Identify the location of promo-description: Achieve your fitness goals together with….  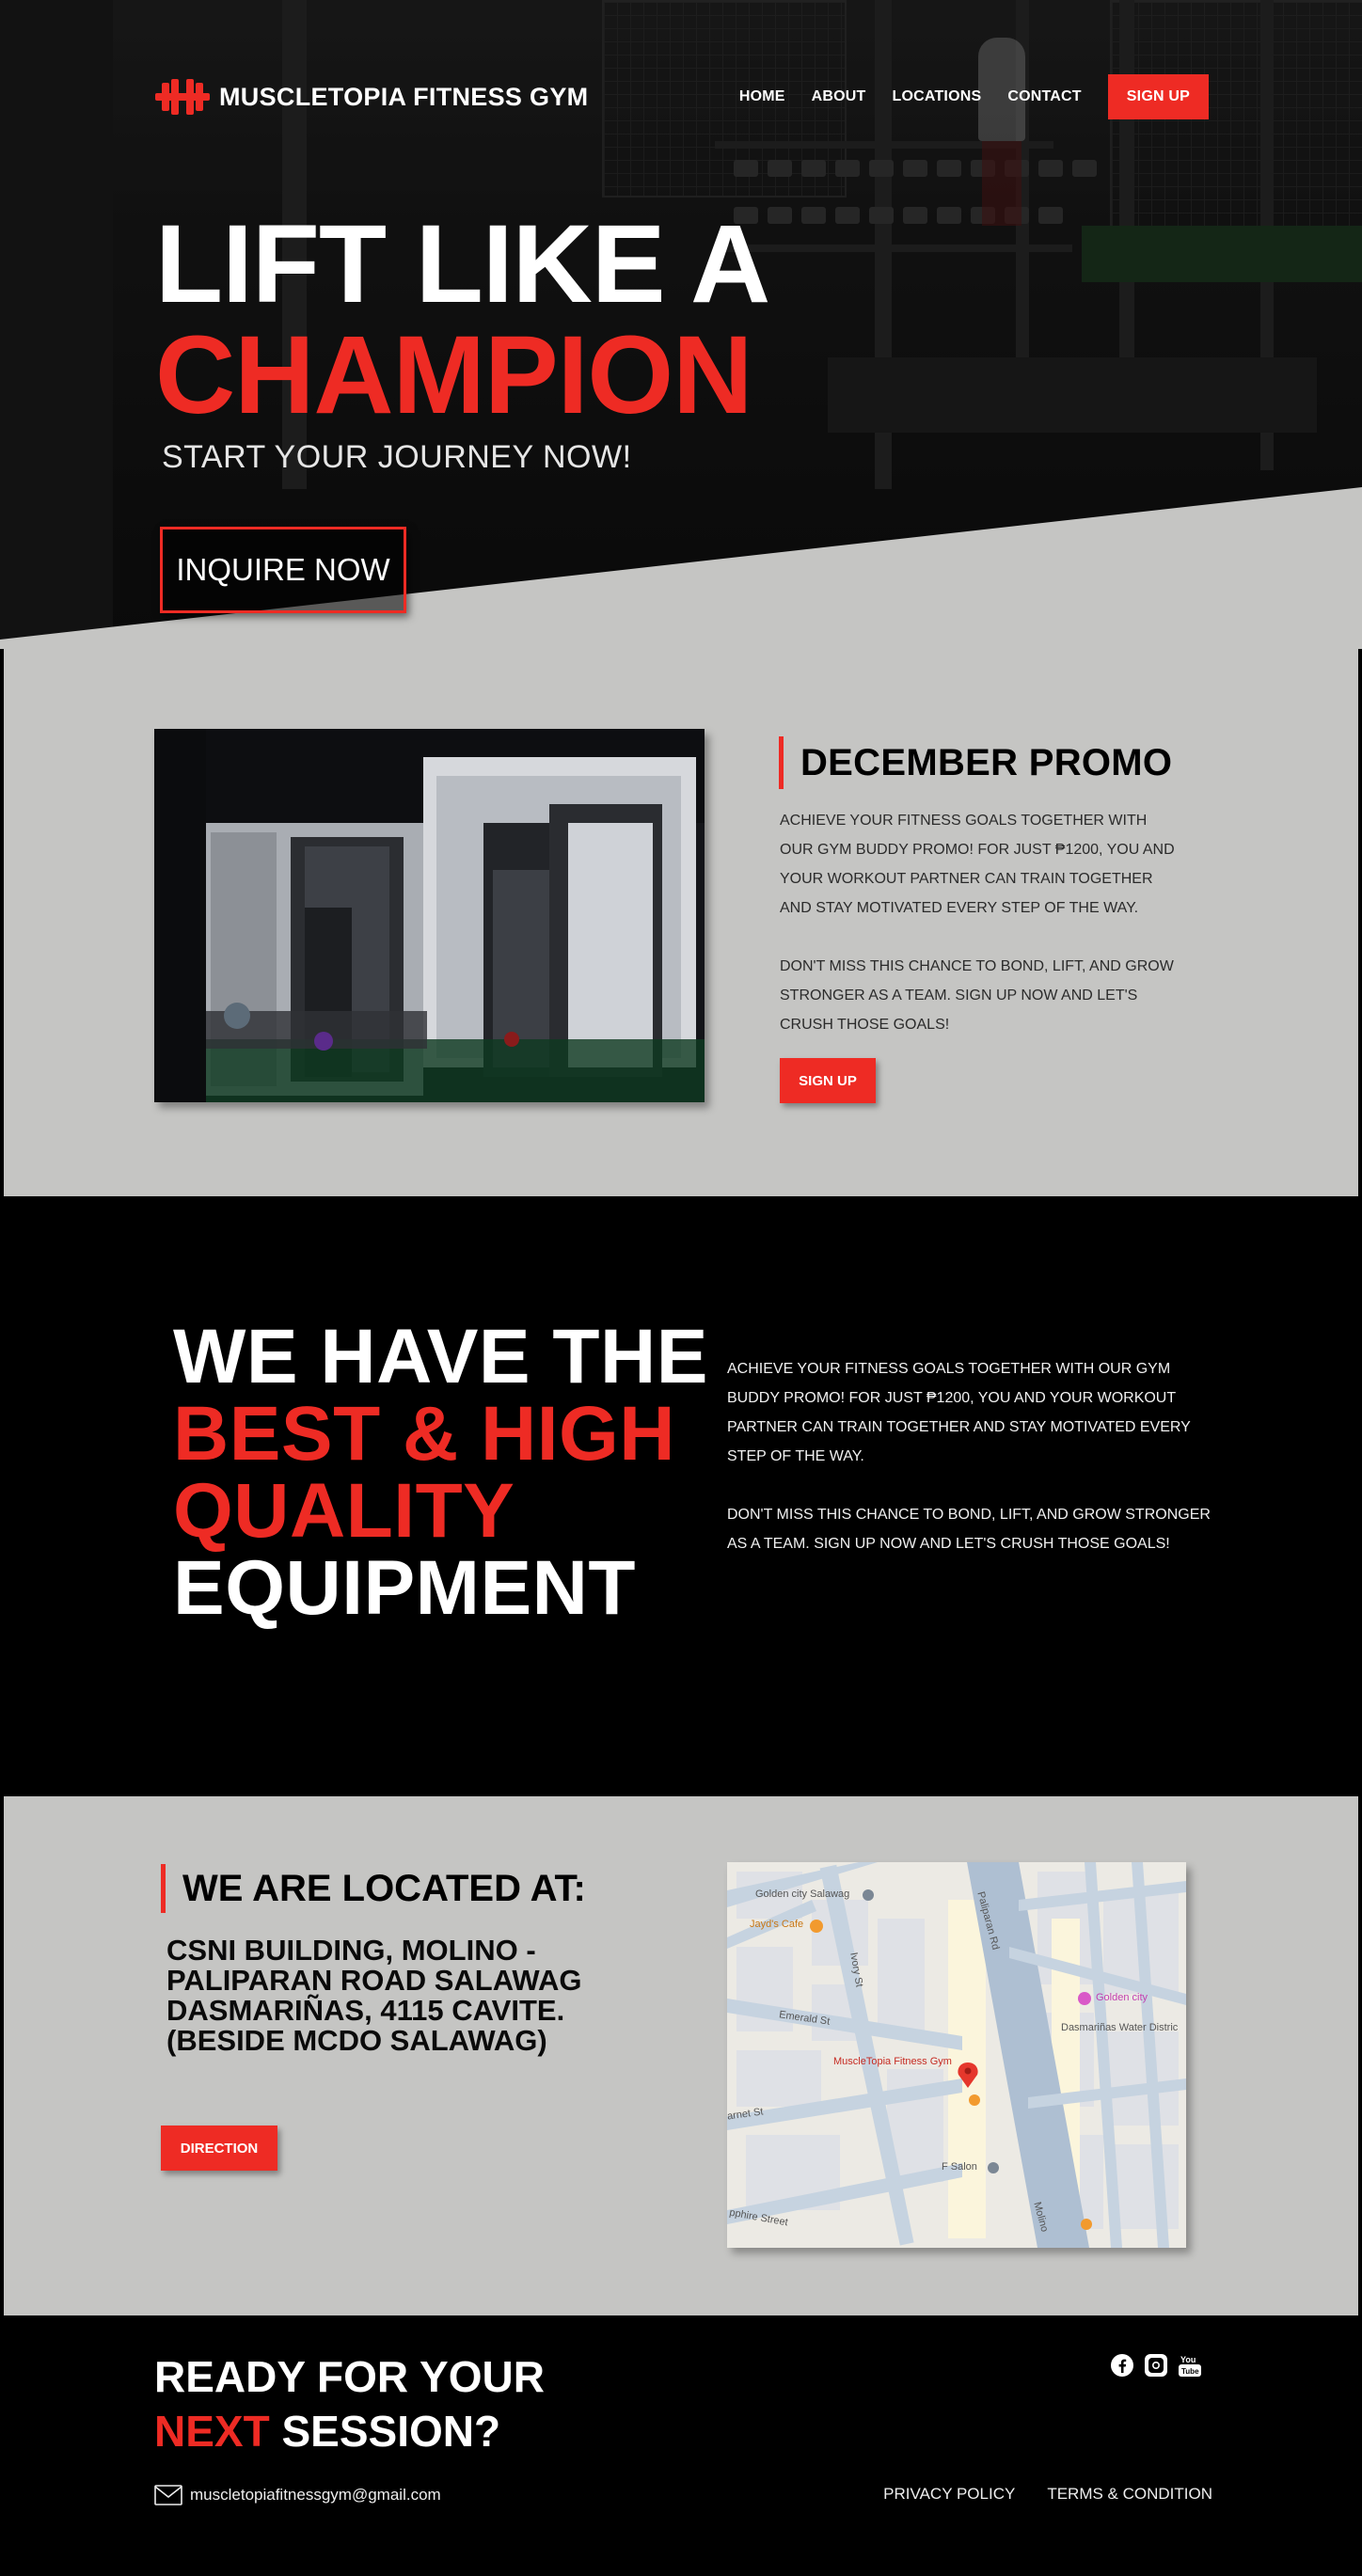
(982, 937).